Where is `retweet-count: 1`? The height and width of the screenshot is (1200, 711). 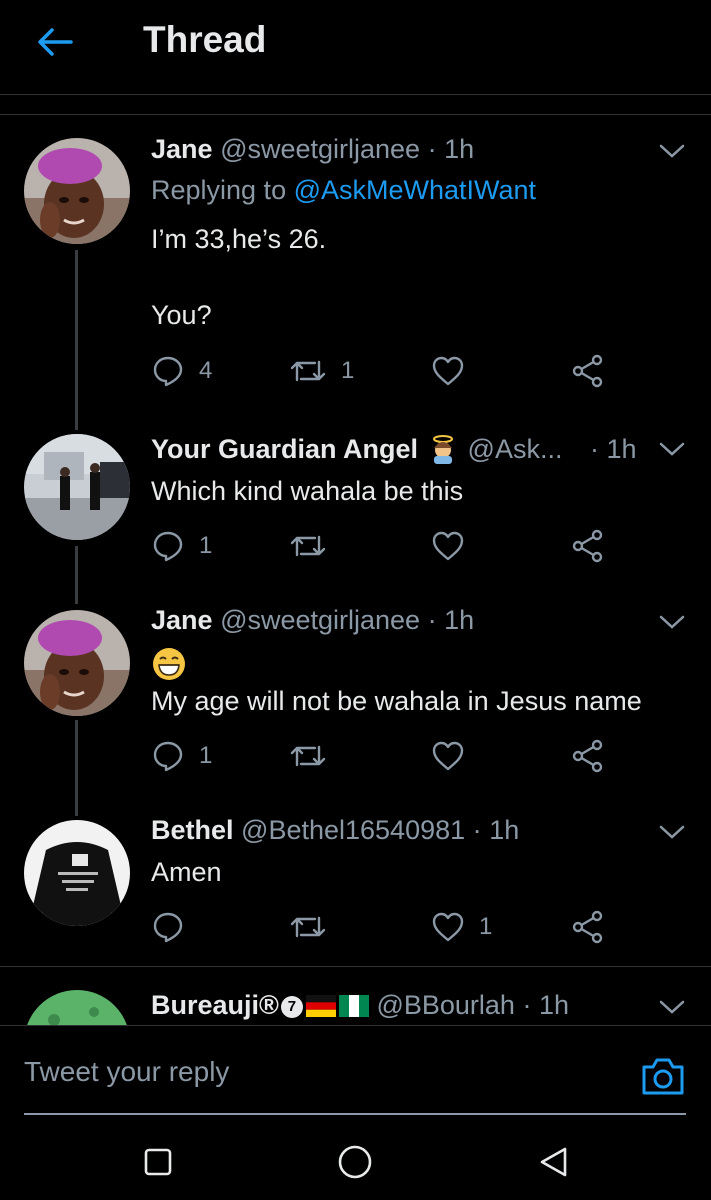
retweet-count: 1 is located at coordinates (348, 370).